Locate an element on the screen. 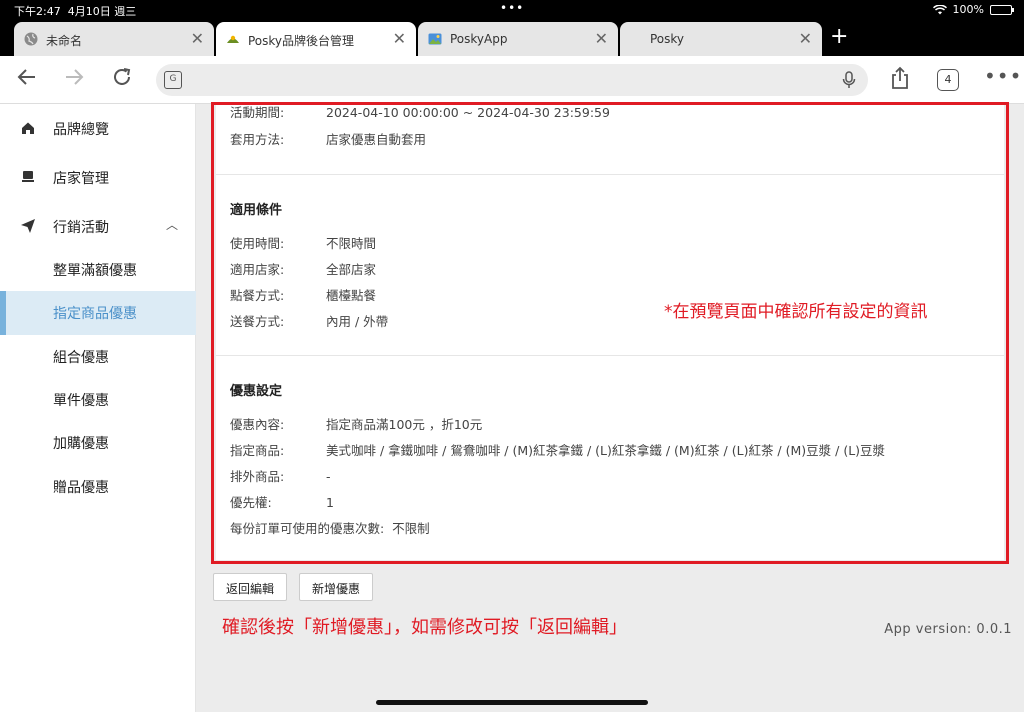  share-icon is located at coordinates (900, 80).